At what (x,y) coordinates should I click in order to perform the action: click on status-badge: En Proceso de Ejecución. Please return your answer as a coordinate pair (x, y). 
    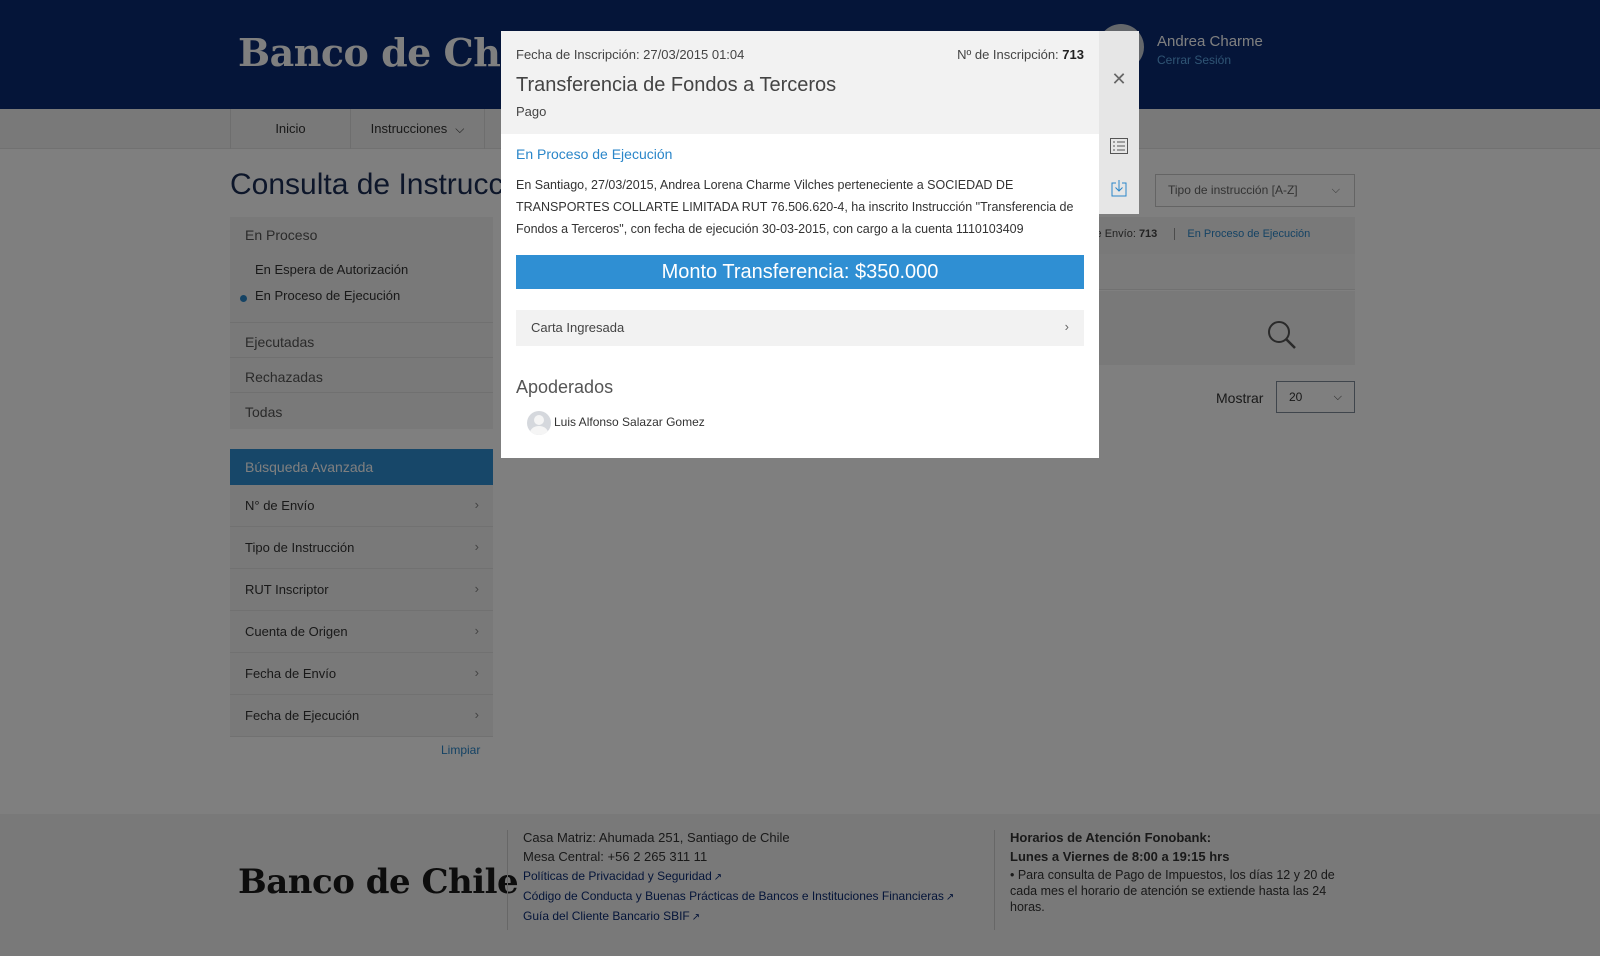
    Looking at the image, I should click on (594, 154).